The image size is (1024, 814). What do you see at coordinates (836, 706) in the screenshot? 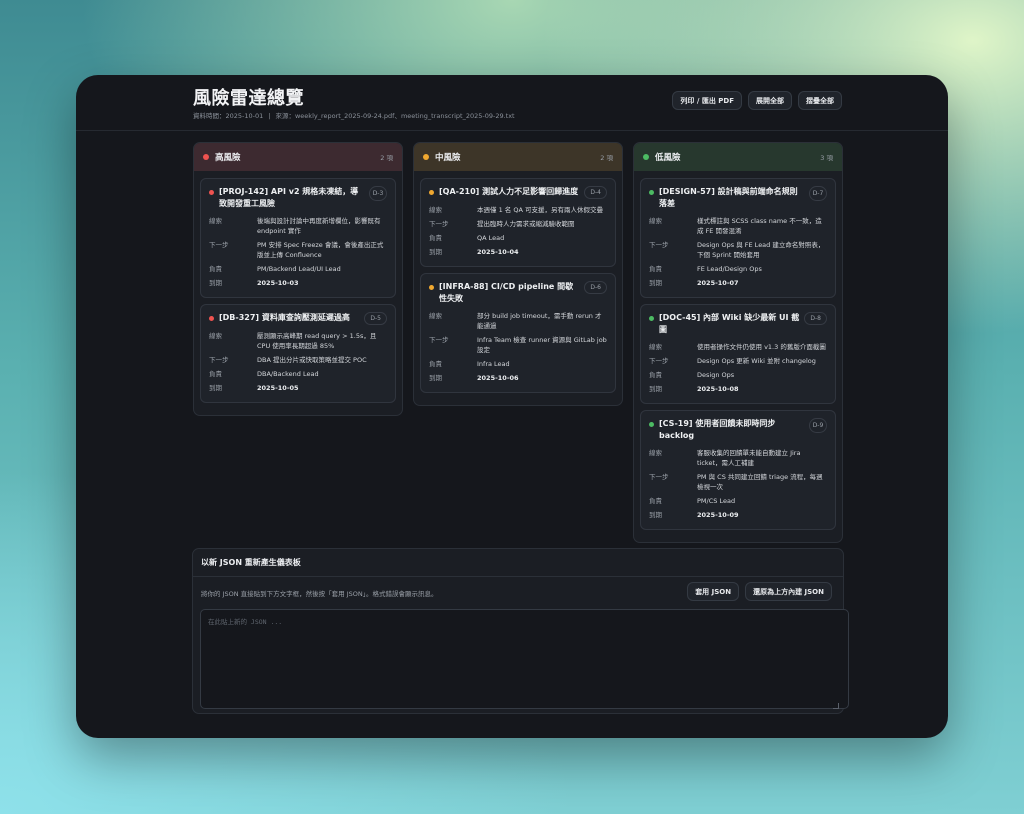
I see `resize-grip-icon` at bounding box center [836, 706].